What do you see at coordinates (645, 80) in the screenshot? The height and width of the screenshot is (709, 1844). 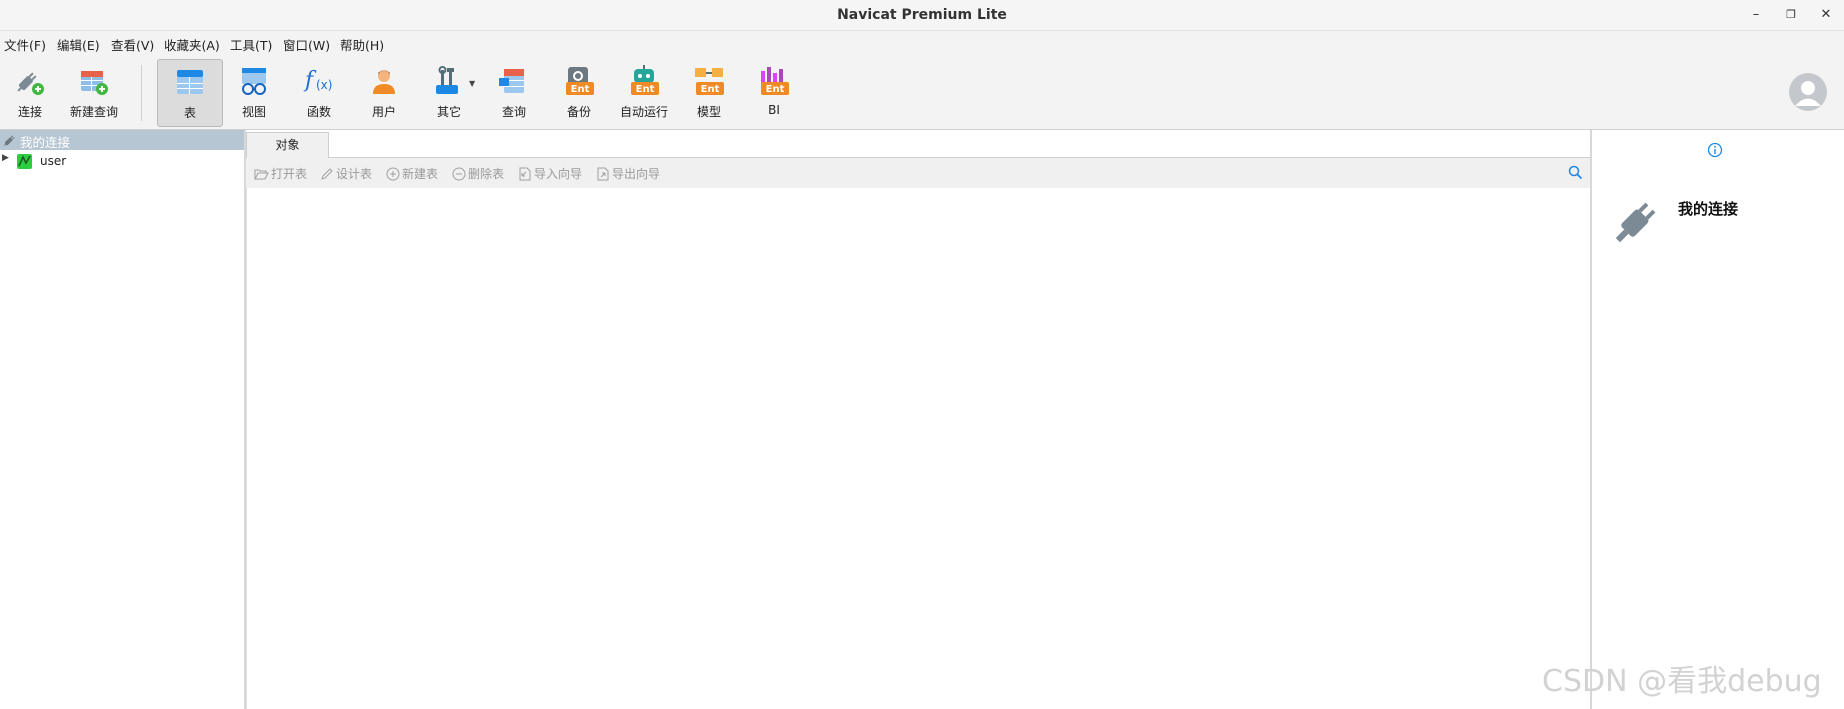 I see `automation-robot-ent-icon: Ent` at bounding box center [645, 80].